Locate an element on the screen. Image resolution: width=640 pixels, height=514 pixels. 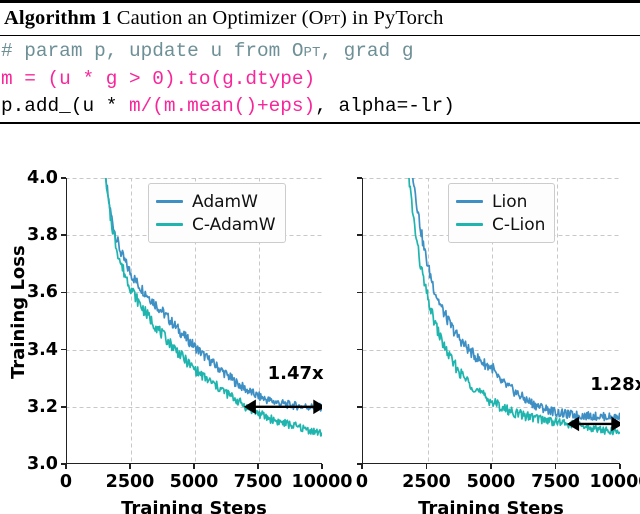
code-segment: p.add_(u * is located at coordinates (65, 106).